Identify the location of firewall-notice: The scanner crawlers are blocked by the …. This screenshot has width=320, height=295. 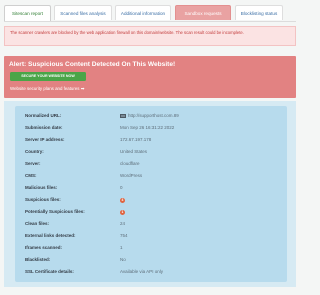
(150, 36).